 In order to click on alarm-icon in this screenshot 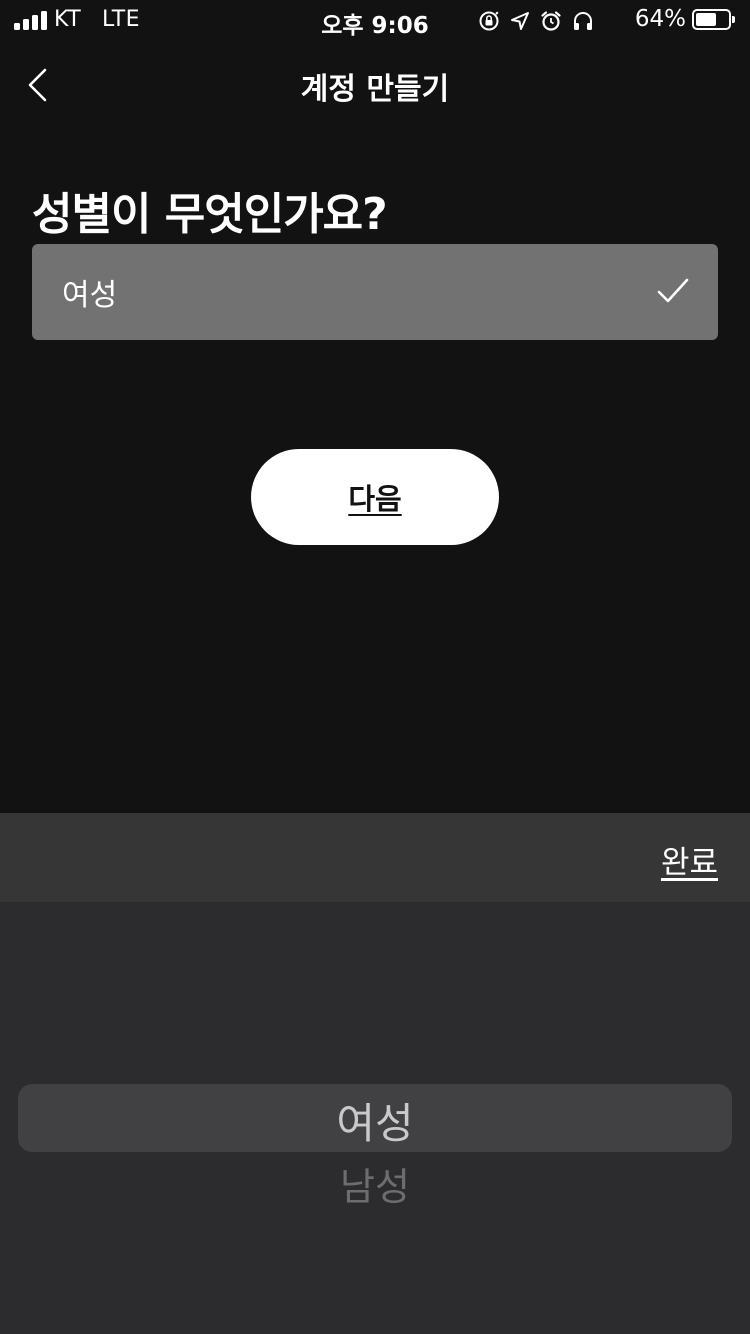, I will do `click(551, 21)`.